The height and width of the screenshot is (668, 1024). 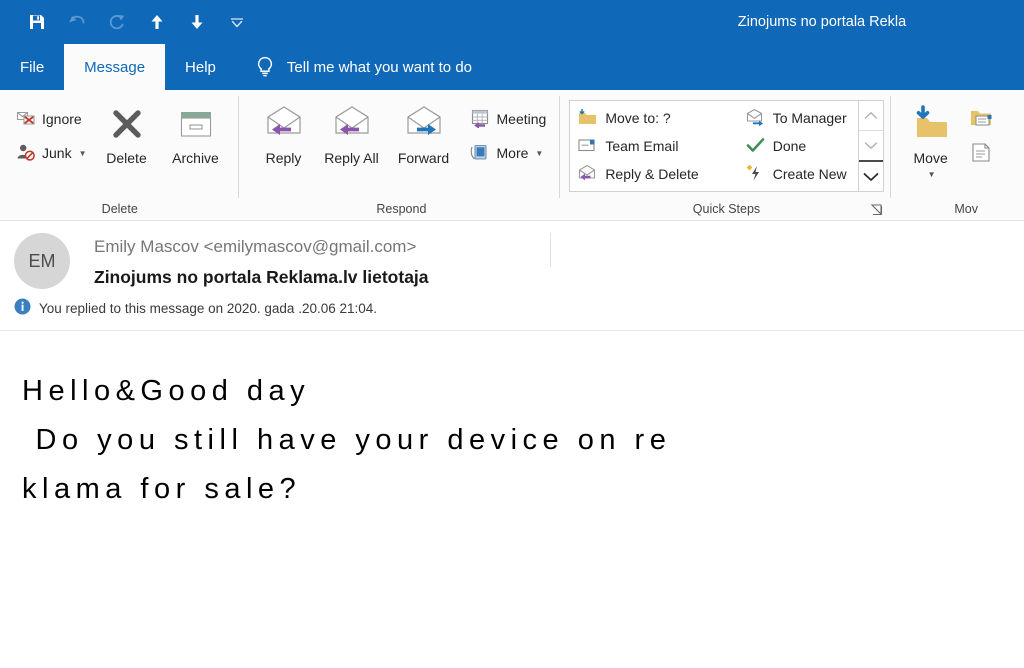 I want to click on quick-steps-scrollbar, so click(x=870, y=146).